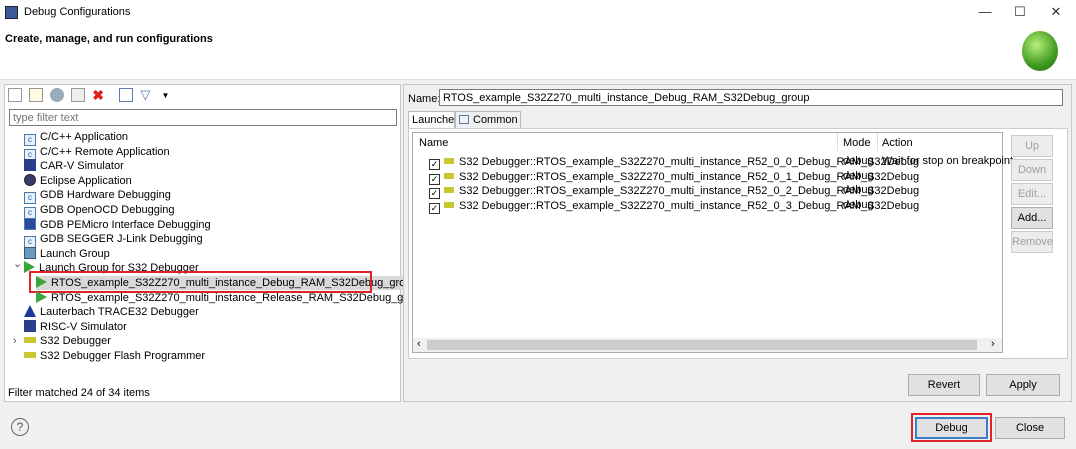 Image resolution: width=1076 pixels, height=449 pixels. I want to click on filter-input, so click(203, 117).